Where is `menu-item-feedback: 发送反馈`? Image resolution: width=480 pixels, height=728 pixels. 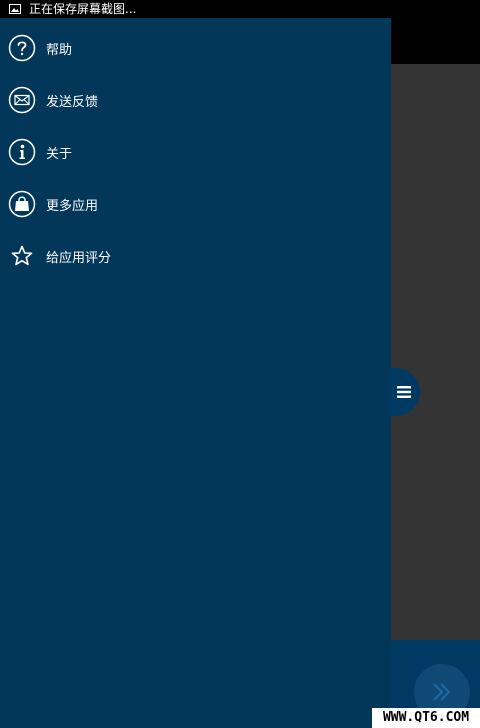
menu-item-feedback: 发送反馈 is located at coordinates (195, 100).